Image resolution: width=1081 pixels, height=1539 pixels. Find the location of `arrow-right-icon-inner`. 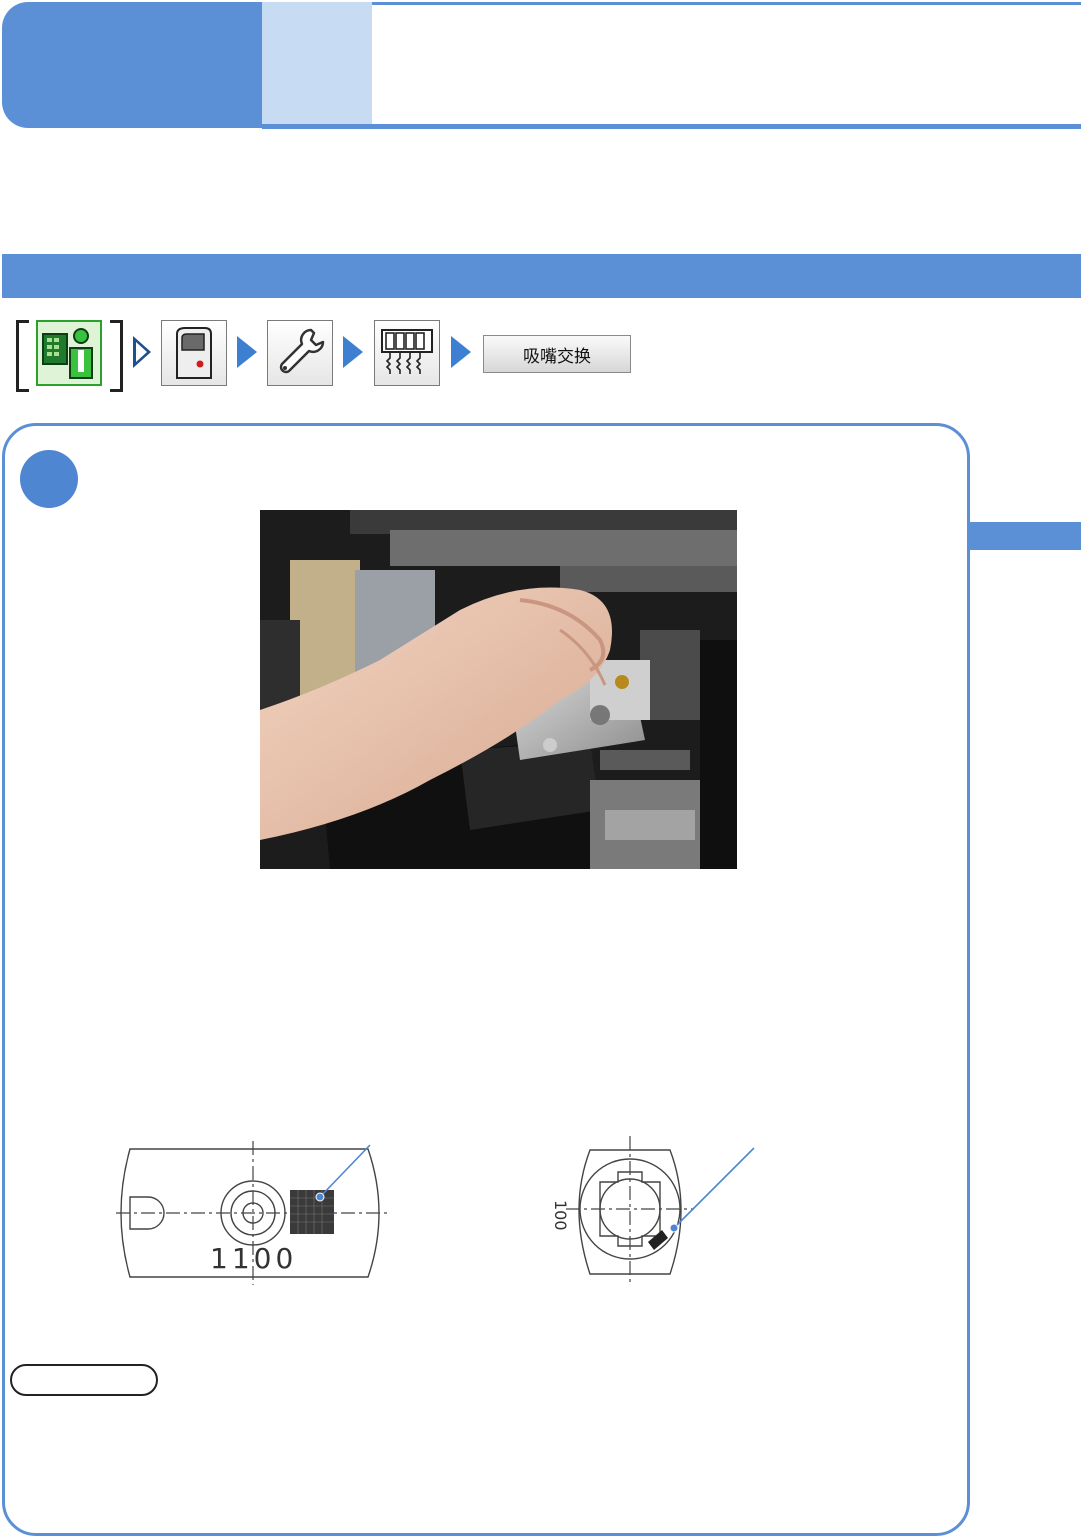

arrow-right-icon-inner is located at coordinates (141, 352).